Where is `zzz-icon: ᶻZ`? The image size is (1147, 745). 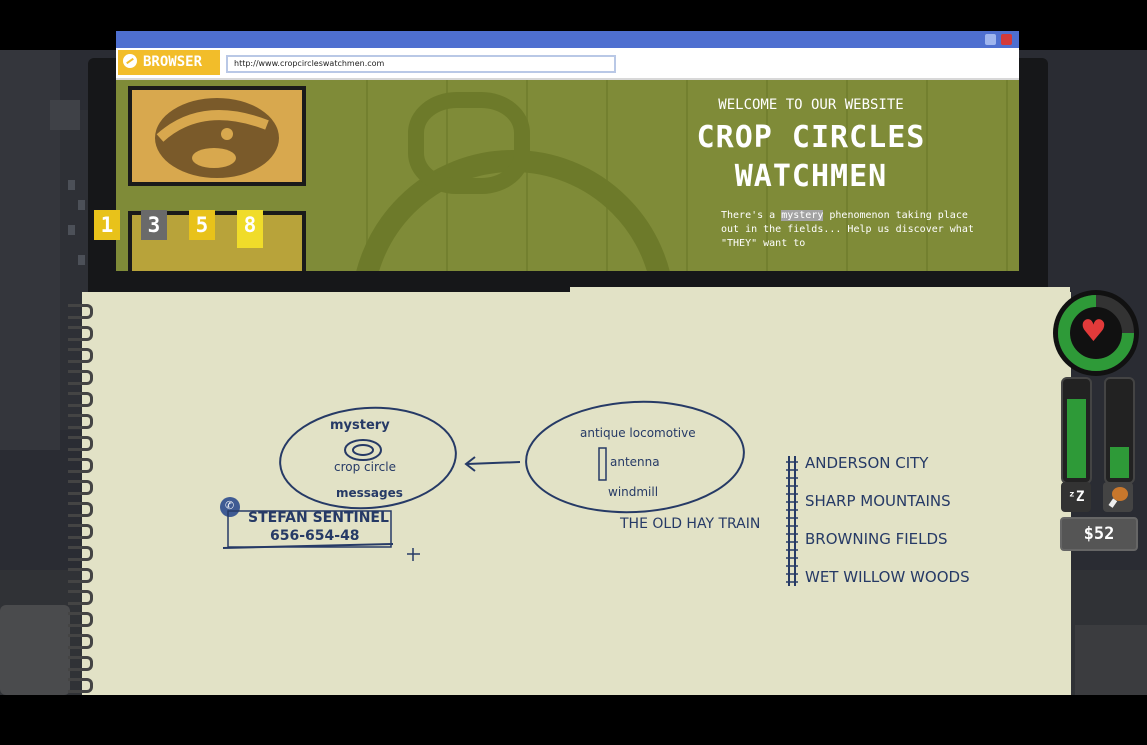 zzz-icon: ᶻZ is located at coordinates (1076, 497).